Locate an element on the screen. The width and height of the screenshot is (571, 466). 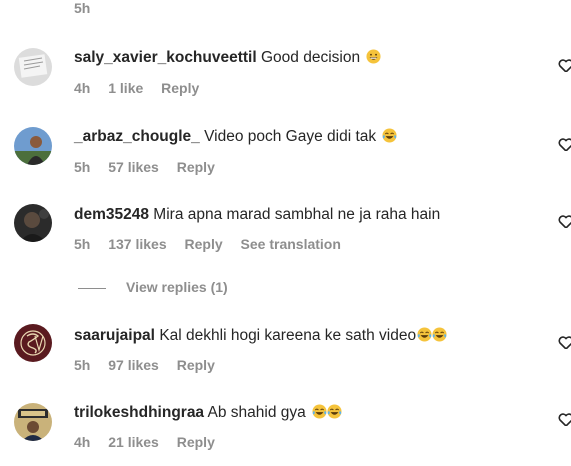
see-translation-button: See translation is located at coordinates (291, 244).